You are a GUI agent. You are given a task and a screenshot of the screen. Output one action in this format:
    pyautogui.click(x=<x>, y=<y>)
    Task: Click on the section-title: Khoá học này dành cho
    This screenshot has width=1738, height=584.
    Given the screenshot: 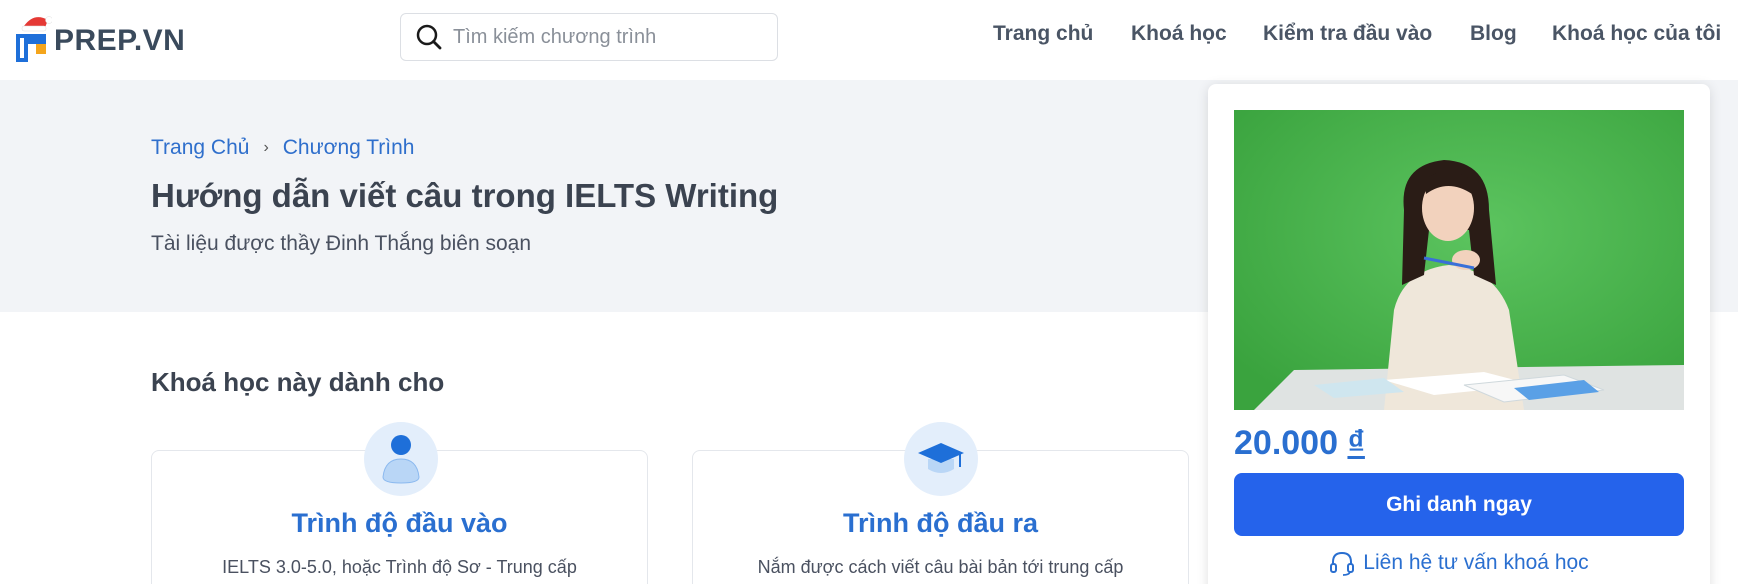 What is the action you would take?
    pyautogui.click(x=298, y=382)
    